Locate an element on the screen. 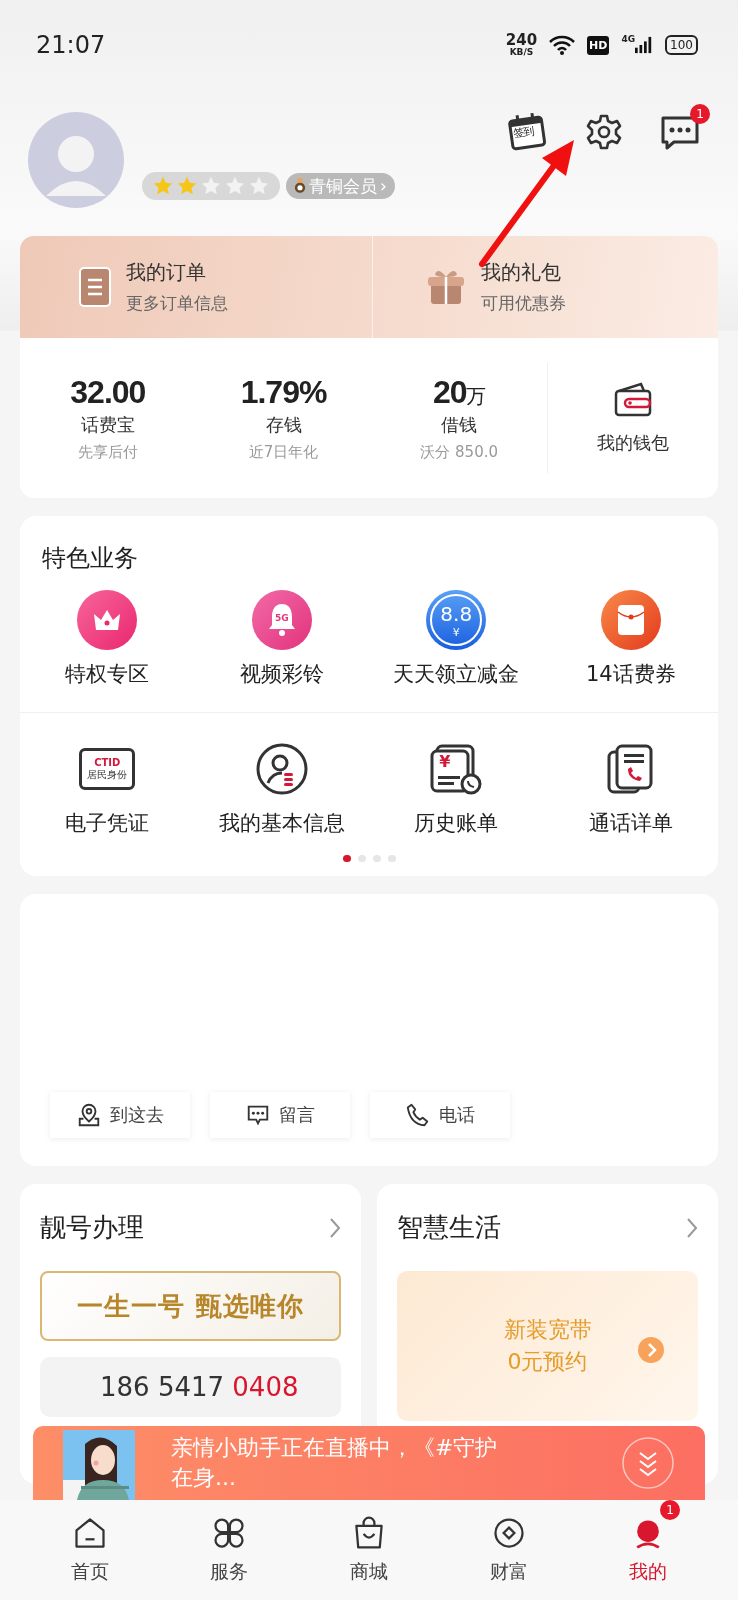  feature-item: 通话详单 is located at coordinates (630, 788).